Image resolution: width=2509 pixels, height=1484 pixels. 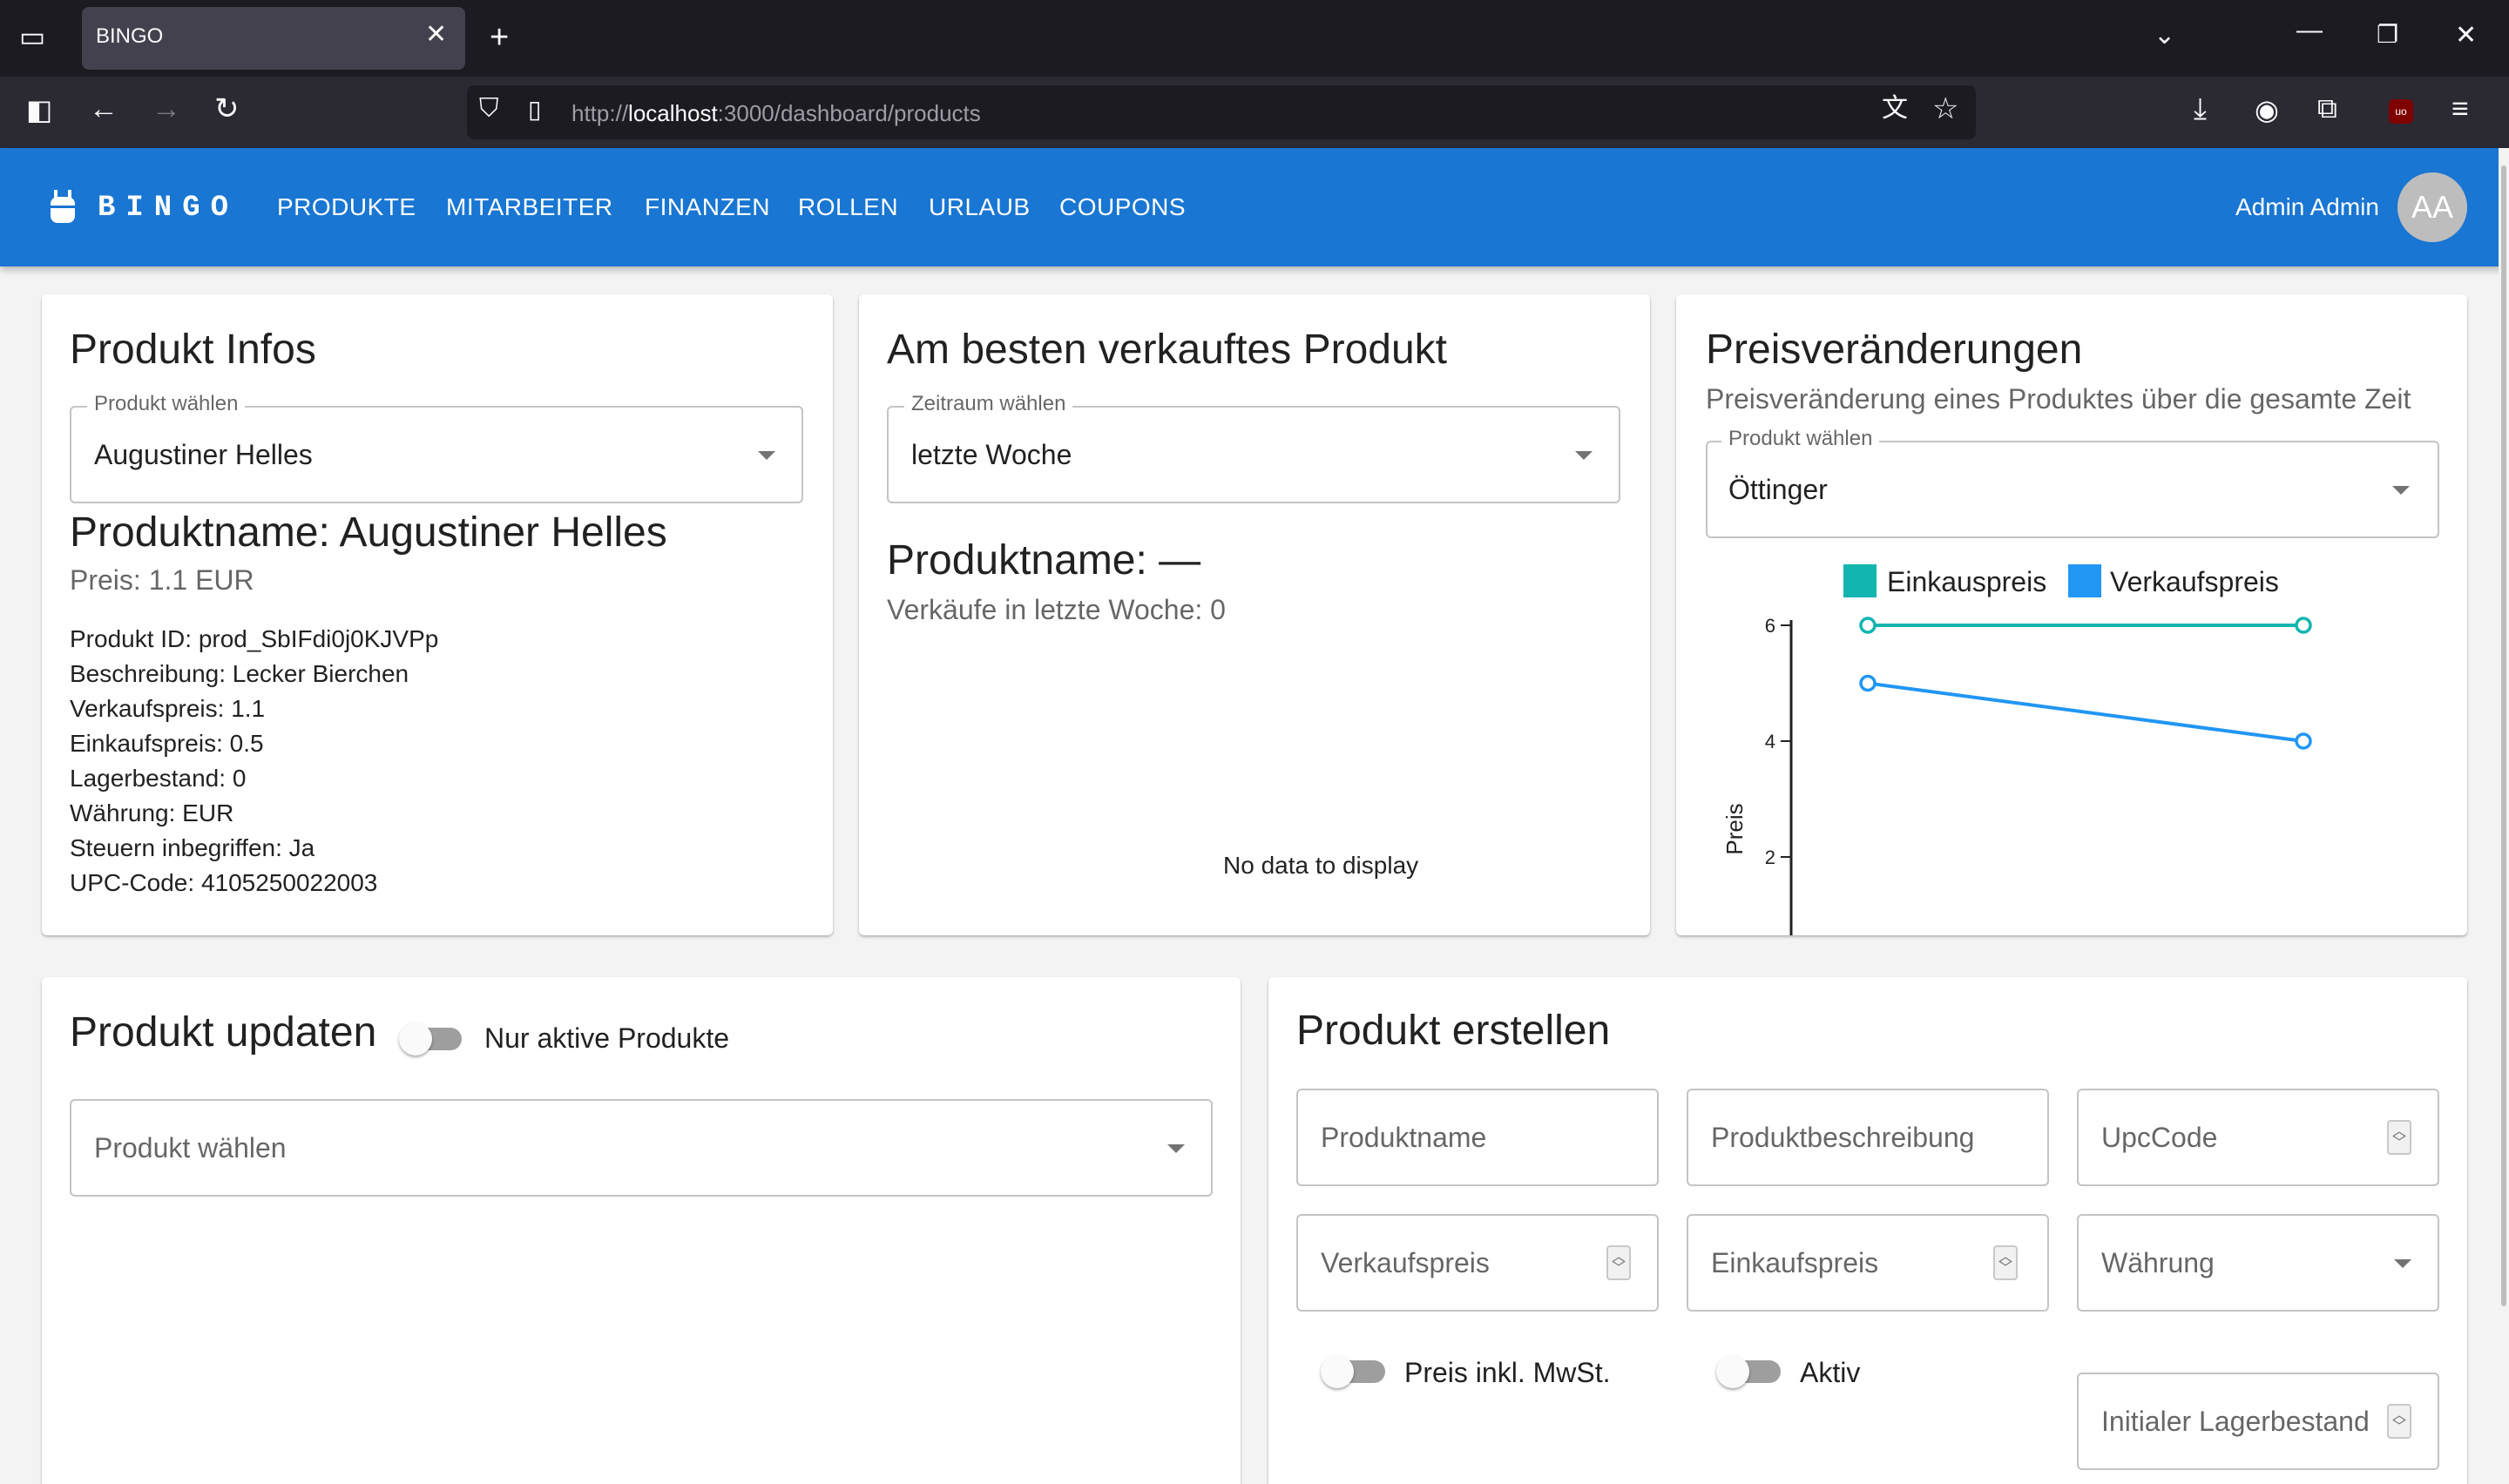 What do you see at coordinates (1321, 865) in the screenshot?
I see `empty-chart-message: No data to display` at bounding box center [1321, 865].